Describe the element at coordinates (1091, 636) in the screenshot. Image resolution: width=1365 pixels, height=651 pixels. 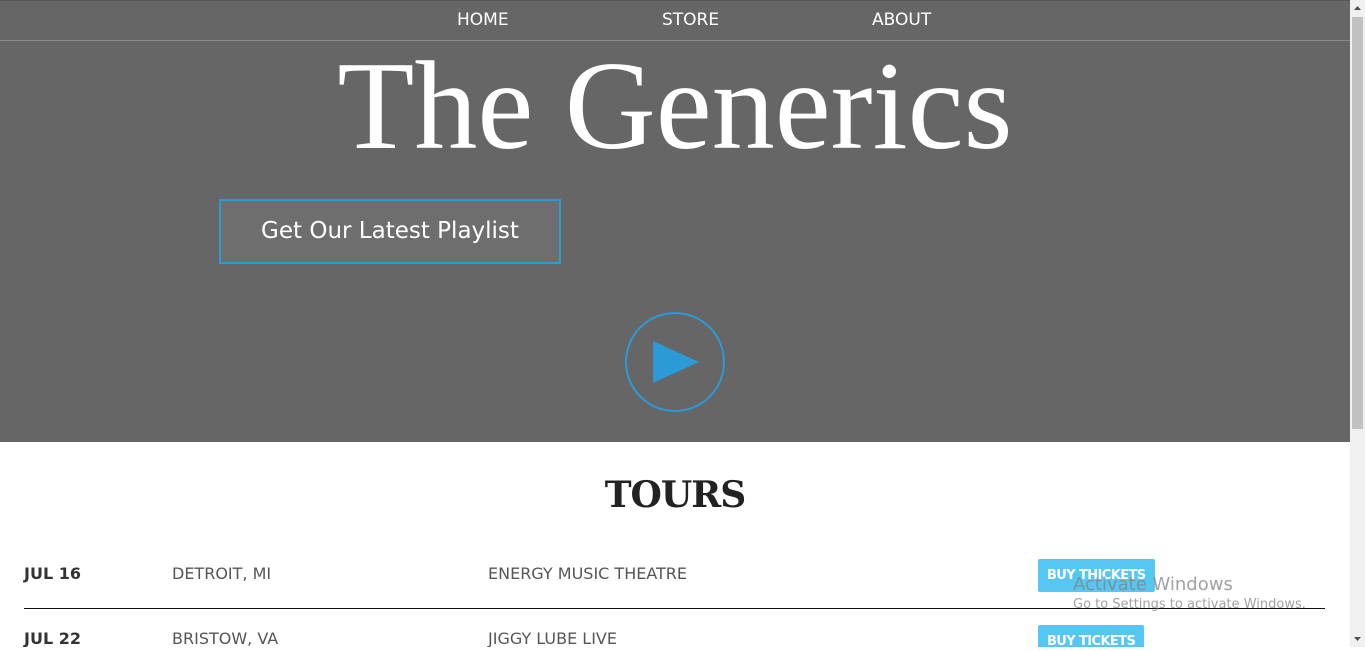
I see `buy-tickets-button: BUY TICKETS` at that location.